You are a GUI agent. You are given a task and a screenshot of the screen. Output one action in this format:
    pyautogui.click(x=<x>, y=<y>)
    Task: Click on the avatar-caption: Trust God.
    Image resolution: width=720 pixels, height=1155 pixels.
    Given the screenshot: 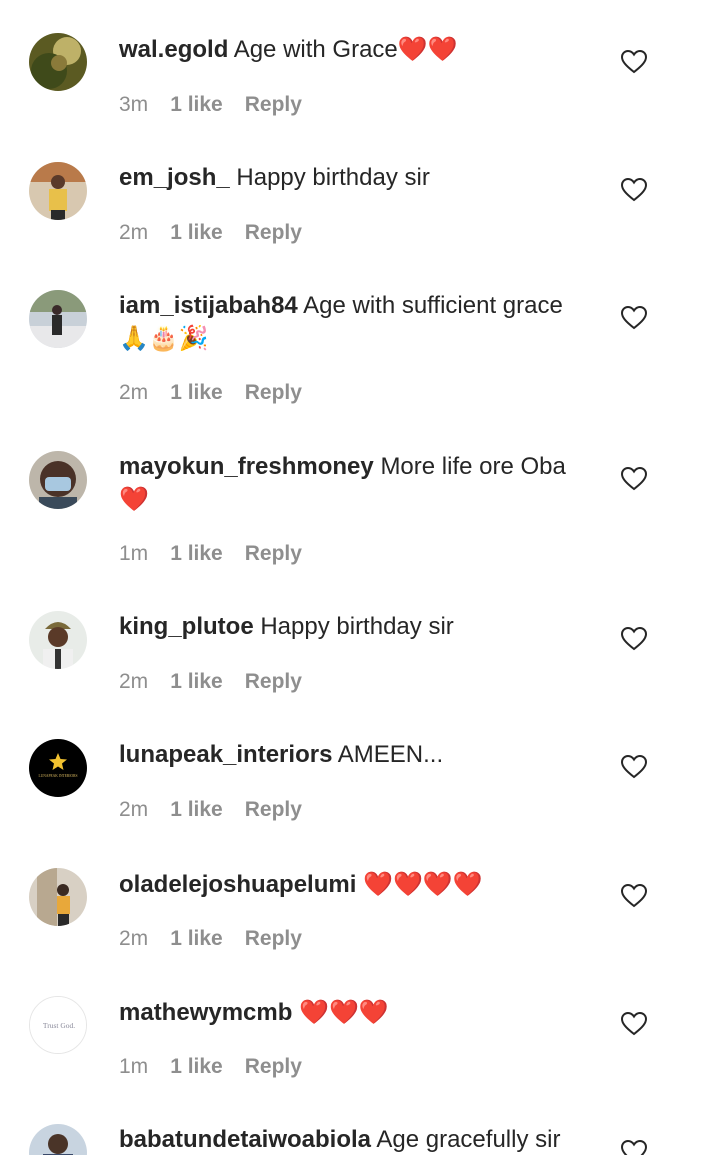 What is the action you would take?
    pyautogui.click(x=59, y=1025)
    